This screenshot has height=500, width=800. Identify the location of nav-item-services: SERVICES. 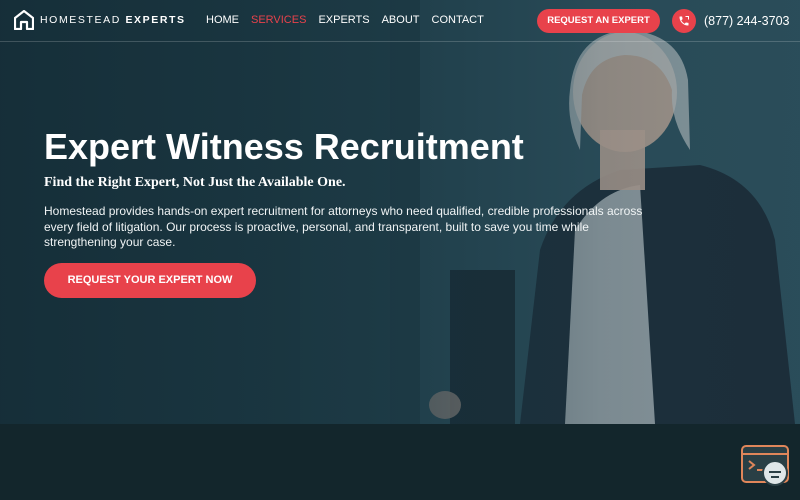
(278, 20).